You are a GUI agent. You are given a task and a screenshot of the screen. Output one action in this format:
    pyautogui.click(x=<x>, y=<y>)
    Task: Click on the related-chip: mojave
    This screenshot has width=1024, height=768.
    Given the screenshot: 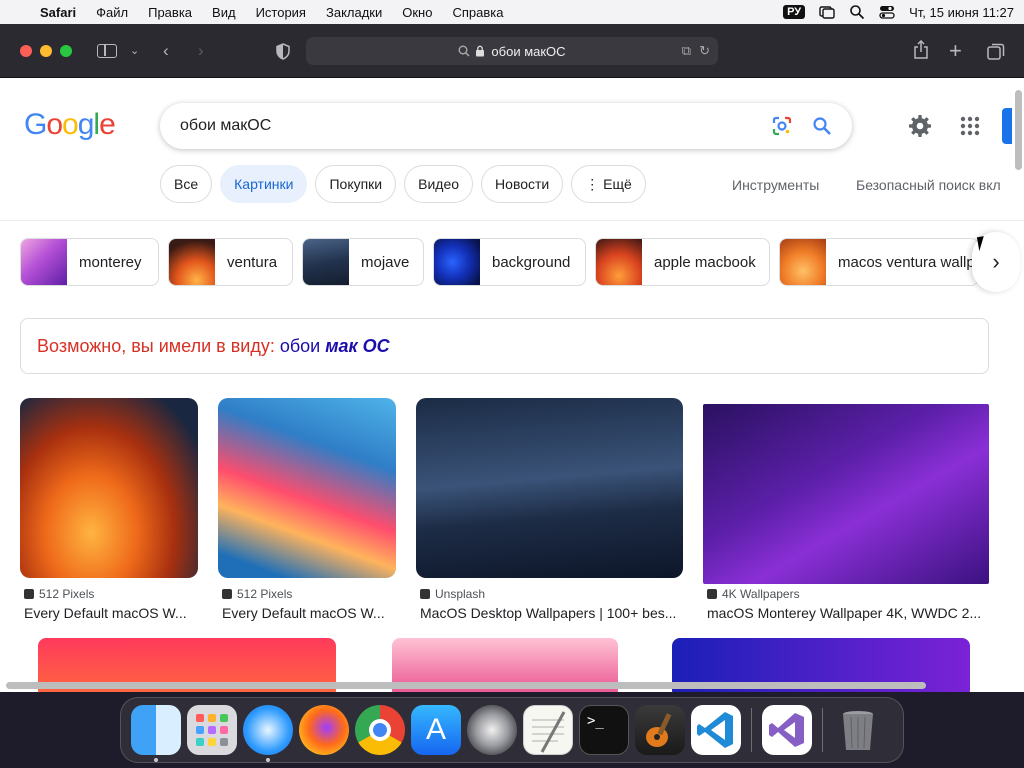 What is the action you would take?
    pyautogui.click(x=363, y=262)
    